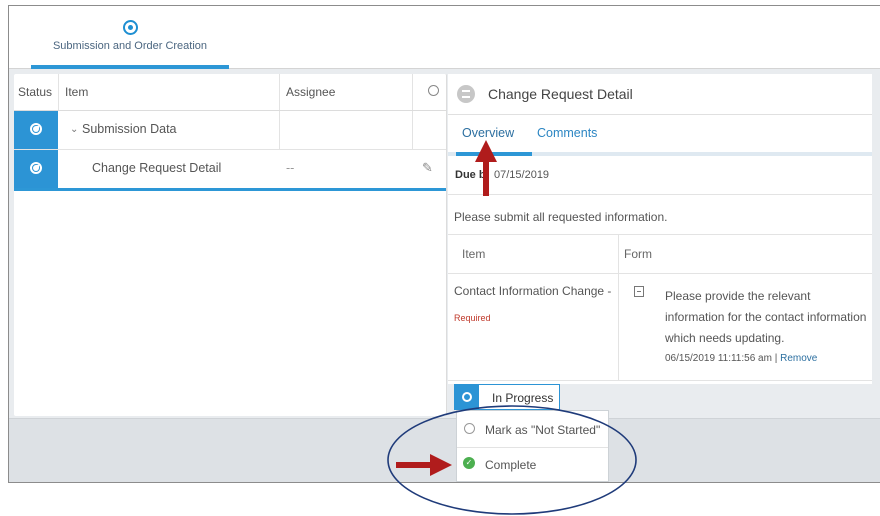  What do you see at coordinates (639, 291) in the screenshot?
I see `form-icon` at bounding box center [639, 291].